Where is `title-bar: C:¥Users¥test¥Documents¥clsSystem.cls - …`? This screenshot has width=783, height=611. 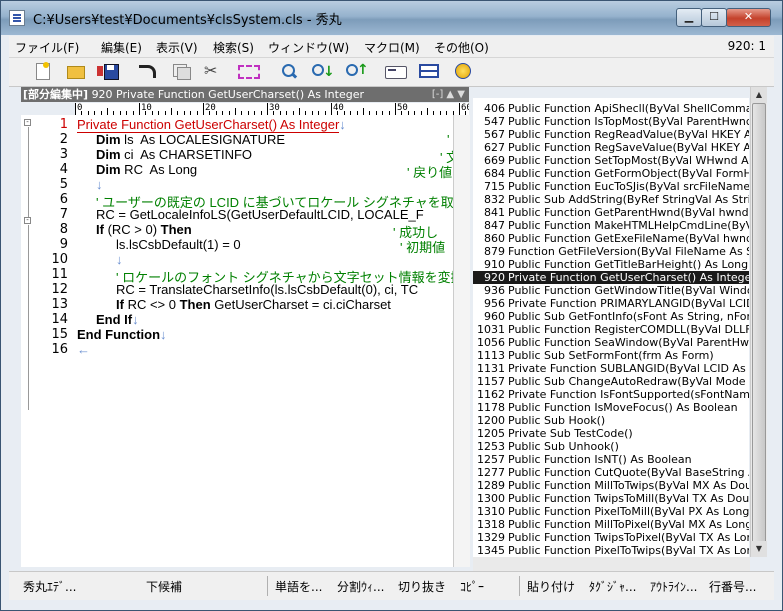
title-bar: C:¥Users¥test¥Documents¥clsSystem.cls - … is located at coordinates (391, 18).